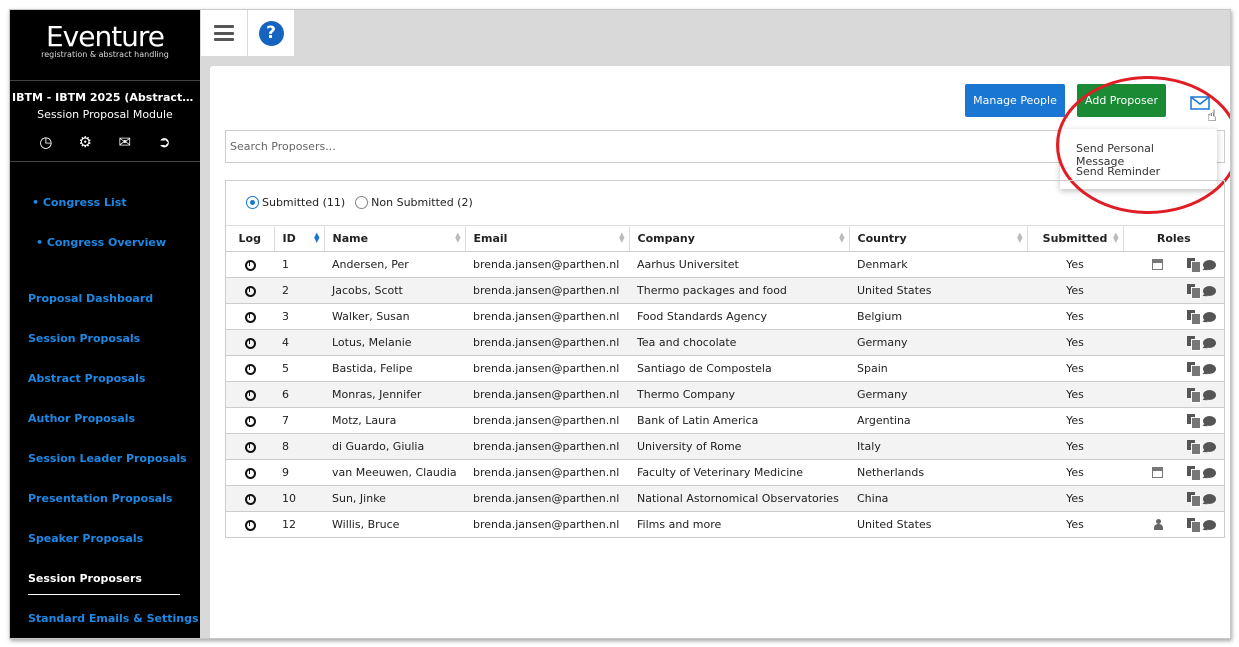  I want to click on add-proposer-button: Add Proposer, so click(1121, 100).